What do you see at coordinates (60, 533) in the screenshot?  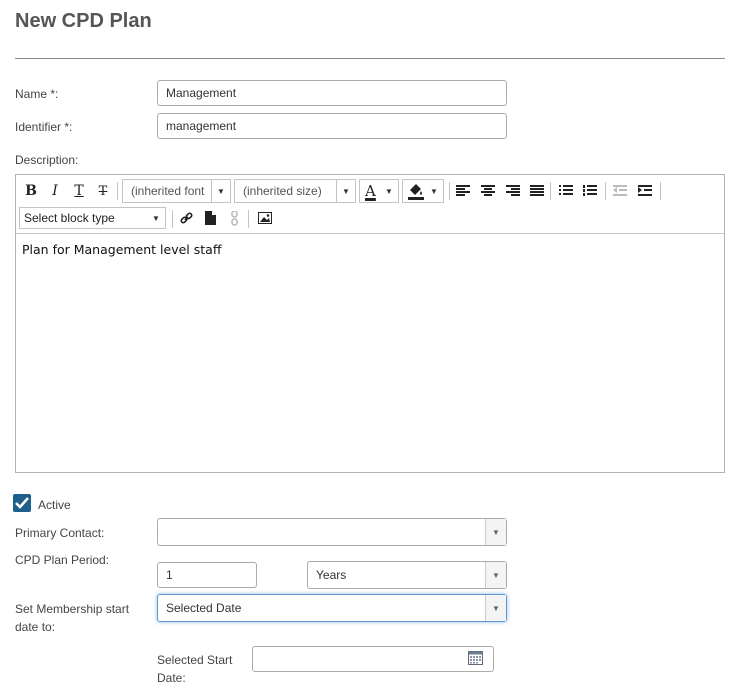 I see `primary-contact-label: Primary Contact:` at bounding box center [60, 533].